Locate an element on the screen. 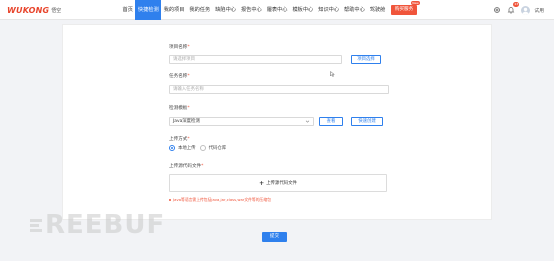  task-label: 任务名称* is located at coordinates (179, 76).